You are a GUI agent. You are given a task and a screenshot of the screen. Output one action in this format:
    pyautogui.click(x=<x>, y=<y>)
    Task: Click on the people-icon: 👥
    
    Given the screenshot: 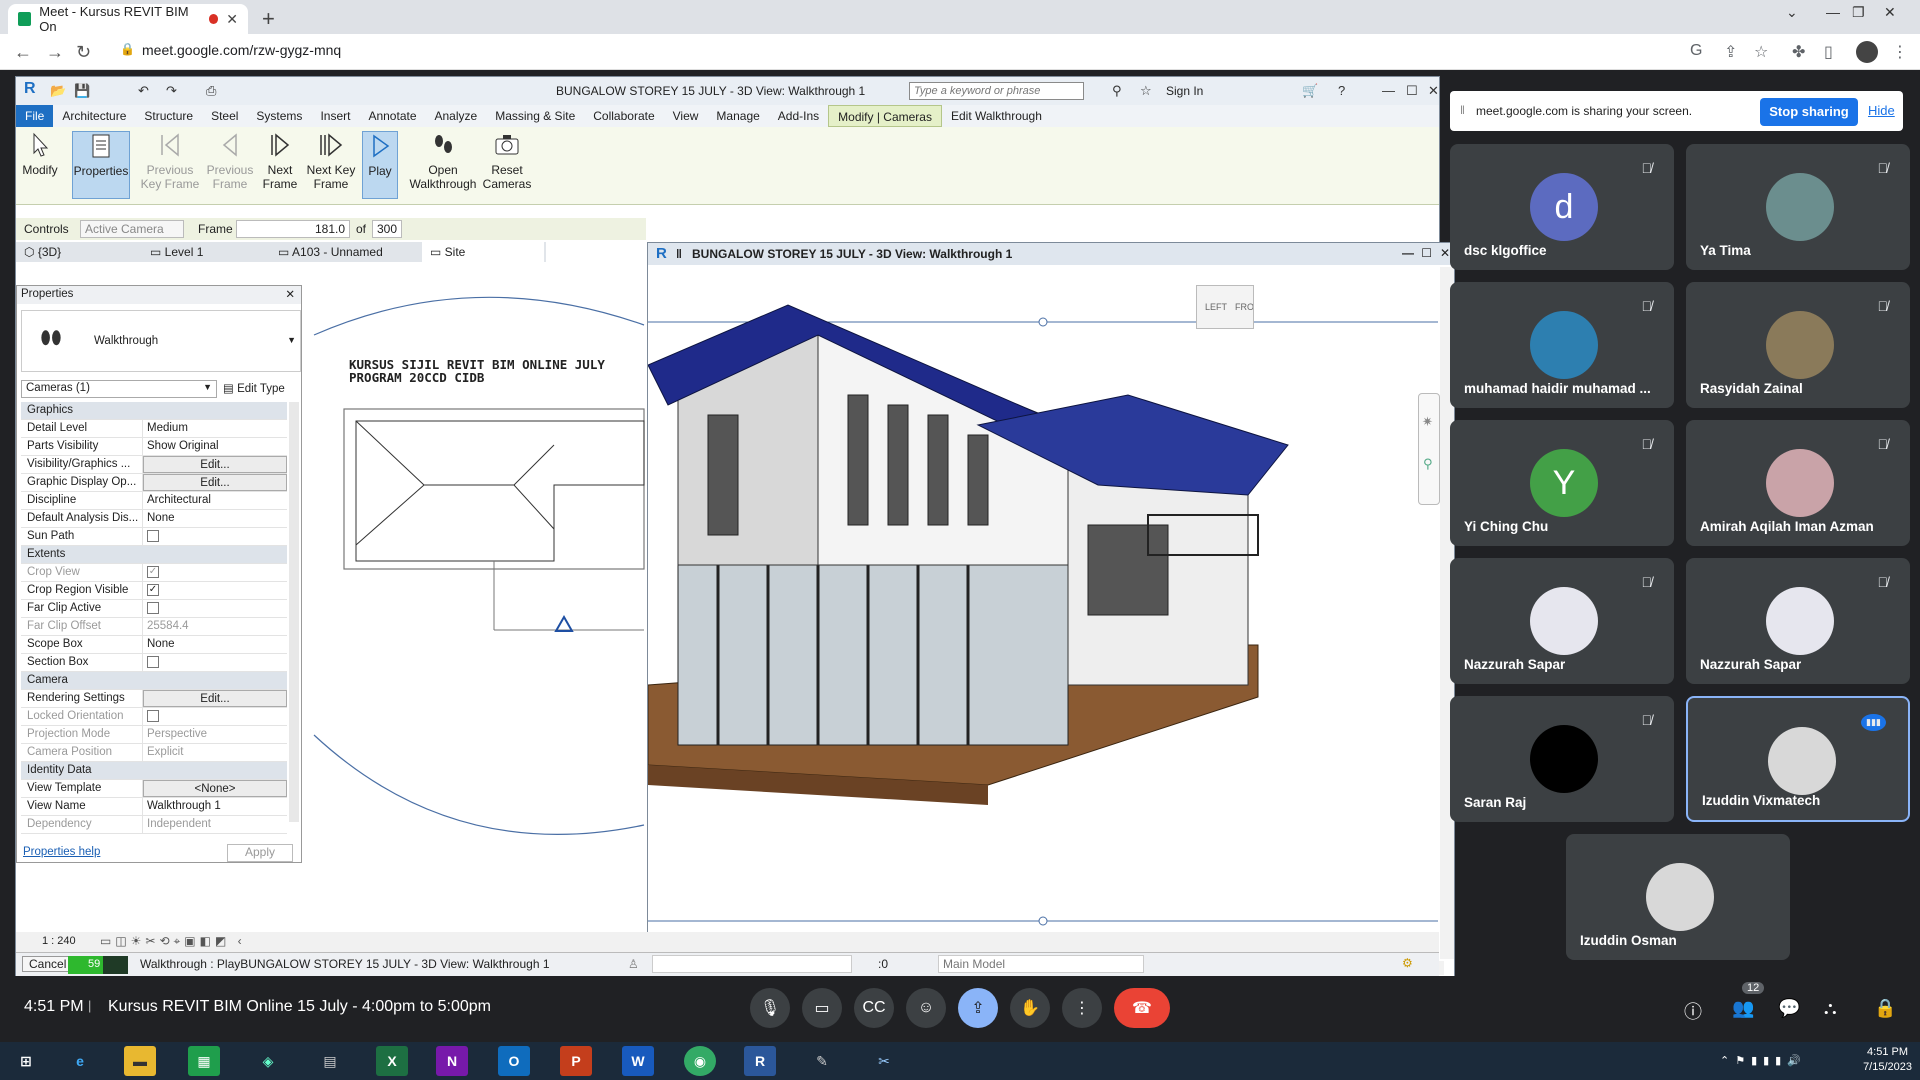 What is the action you would take?
    pyautogui.click(x=1743, y=1008)
    